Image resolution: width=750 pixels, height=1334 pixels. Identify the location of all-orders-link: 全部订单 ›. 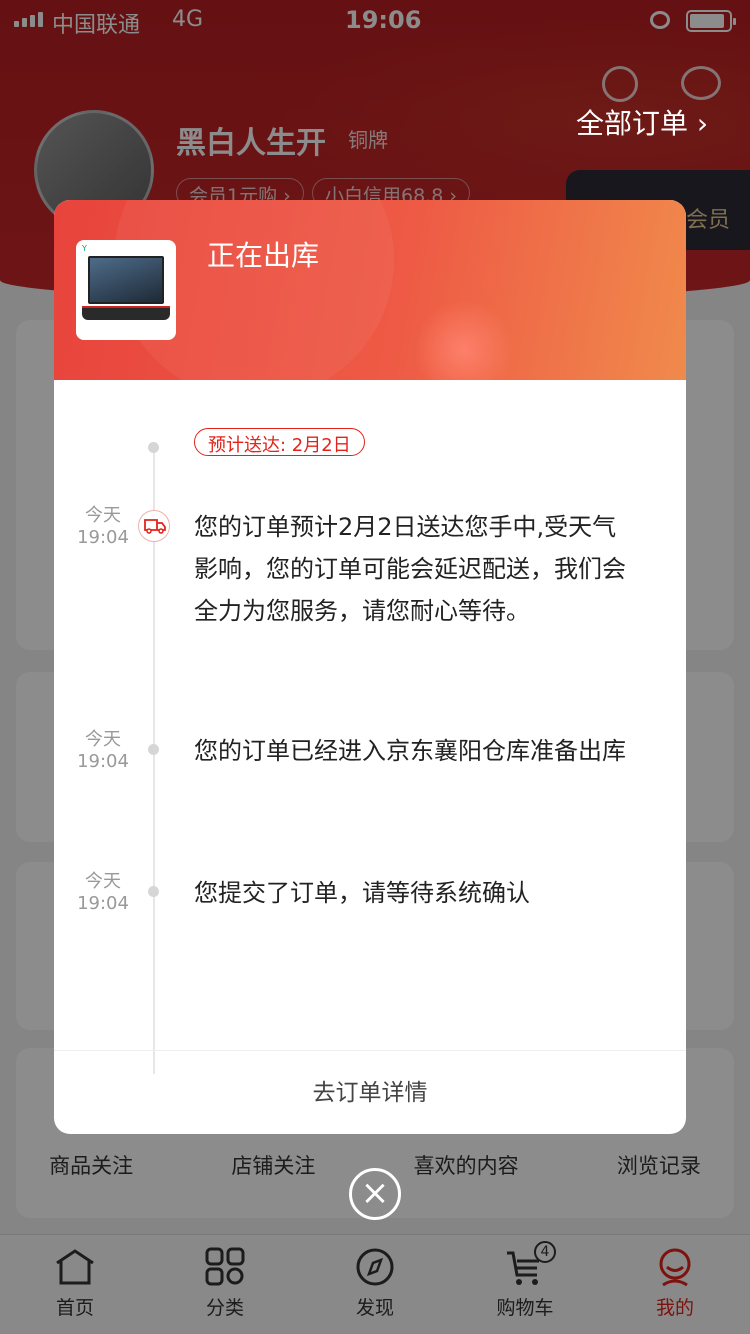
(642, 122).